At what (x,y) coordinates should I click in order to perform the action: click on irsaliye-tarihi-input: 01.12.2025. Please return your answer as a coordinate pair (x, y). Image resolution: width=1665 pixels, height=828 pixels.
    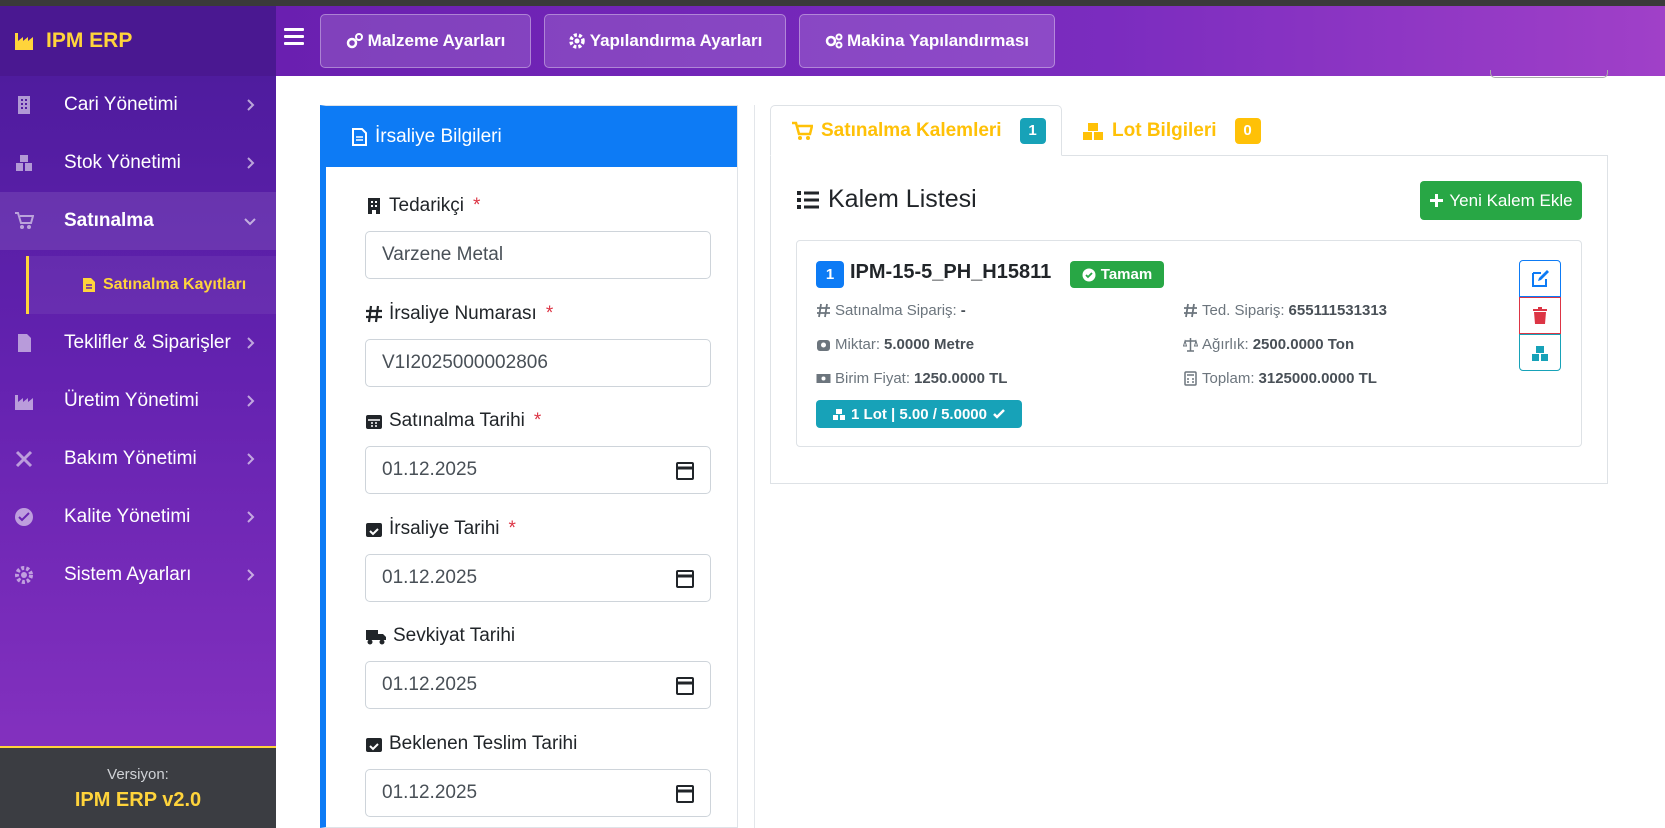
    Looking at the image, I should click on (538, 578).